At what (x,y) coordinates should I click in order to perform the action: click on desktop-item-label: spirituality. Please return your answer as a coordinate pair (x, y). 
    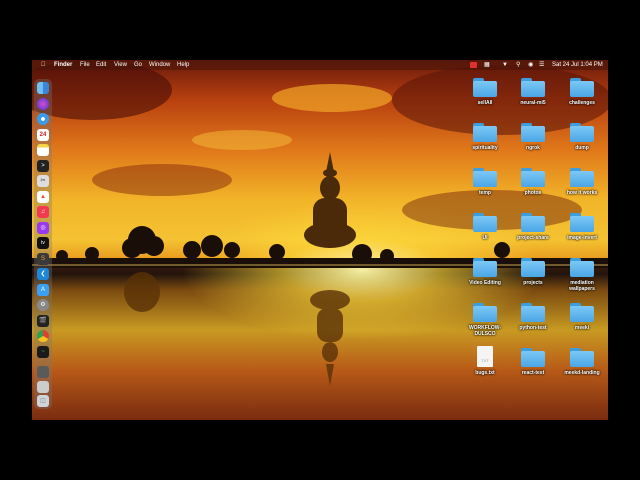
    Looking at the image, I should click on (485, 148).